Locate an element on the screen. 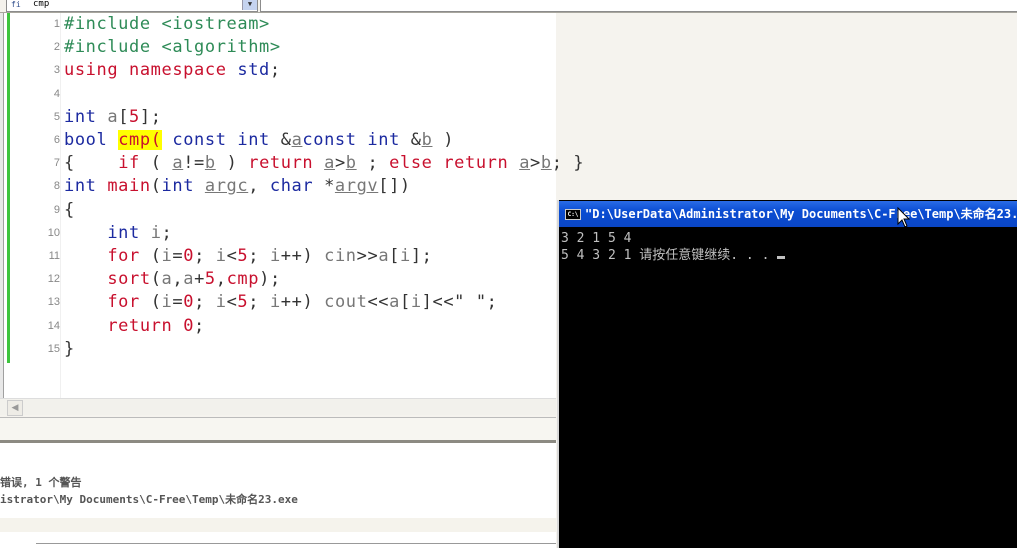 The height and width of the screenshot is (548, 1017). code-token: #include <iostream> is located at coordinates (167, 24).